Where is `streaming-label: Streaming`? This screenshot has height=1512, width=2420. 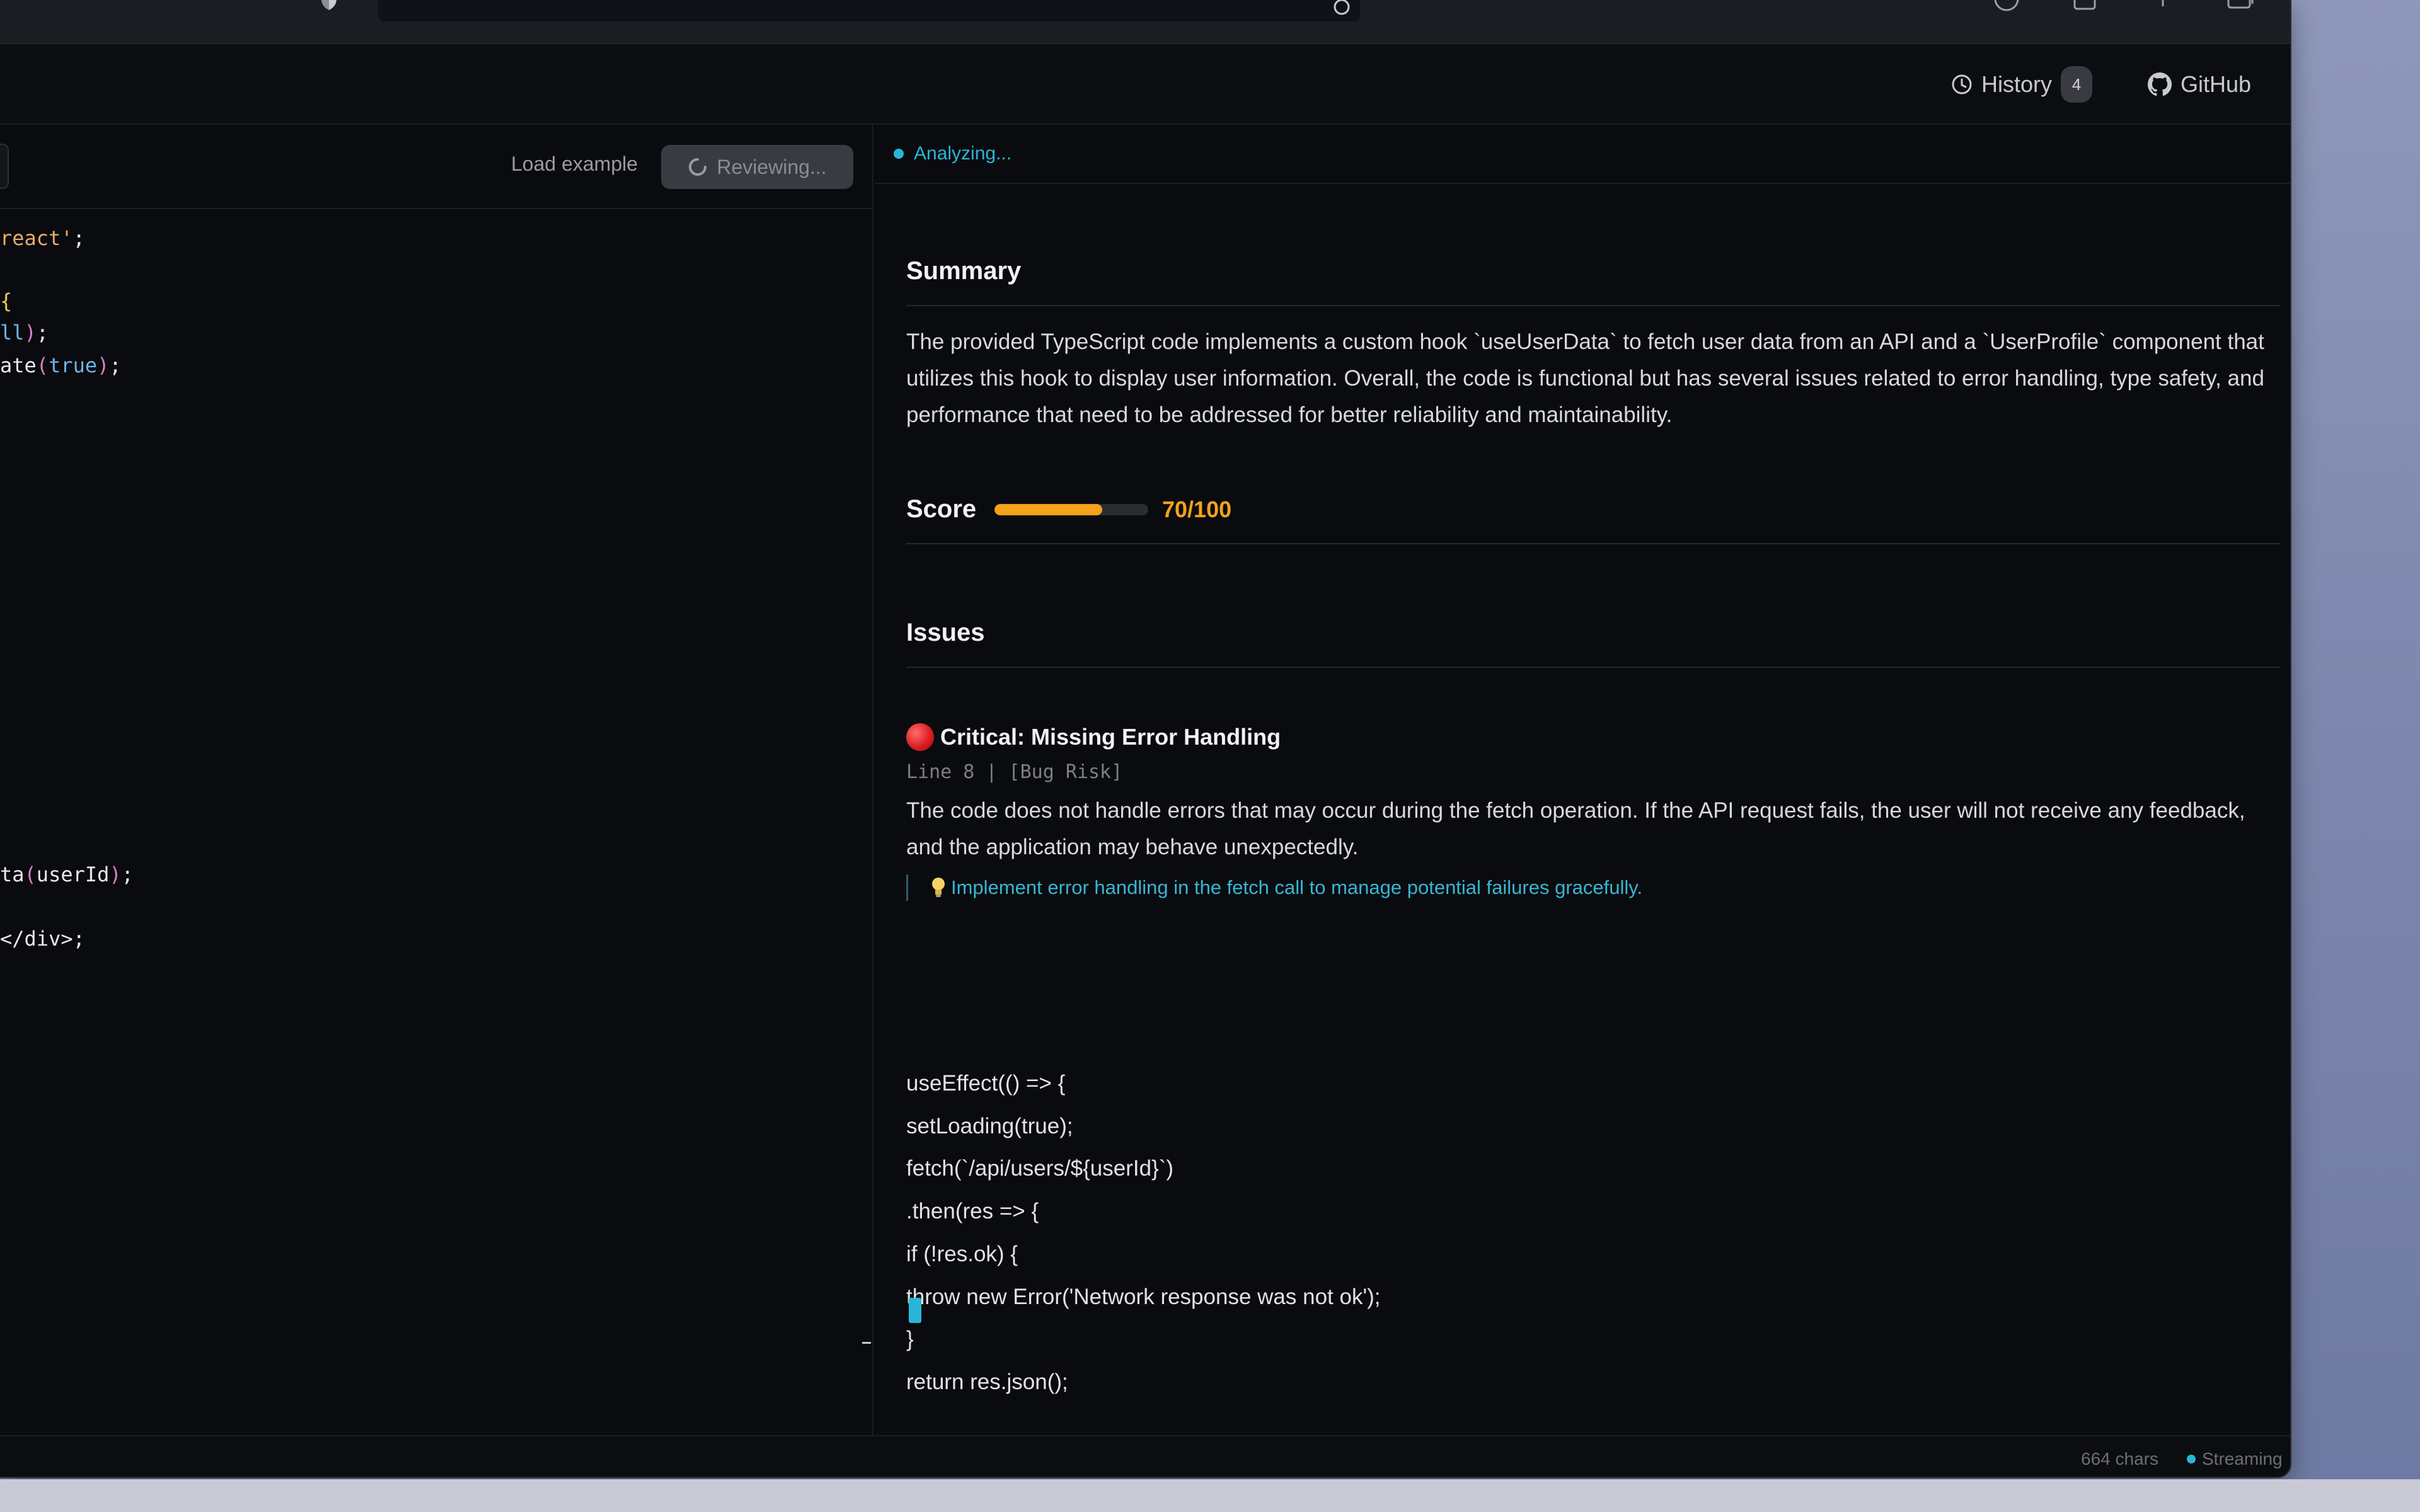 streaming-label: Streaming is located at coordinates (2243, 1459).